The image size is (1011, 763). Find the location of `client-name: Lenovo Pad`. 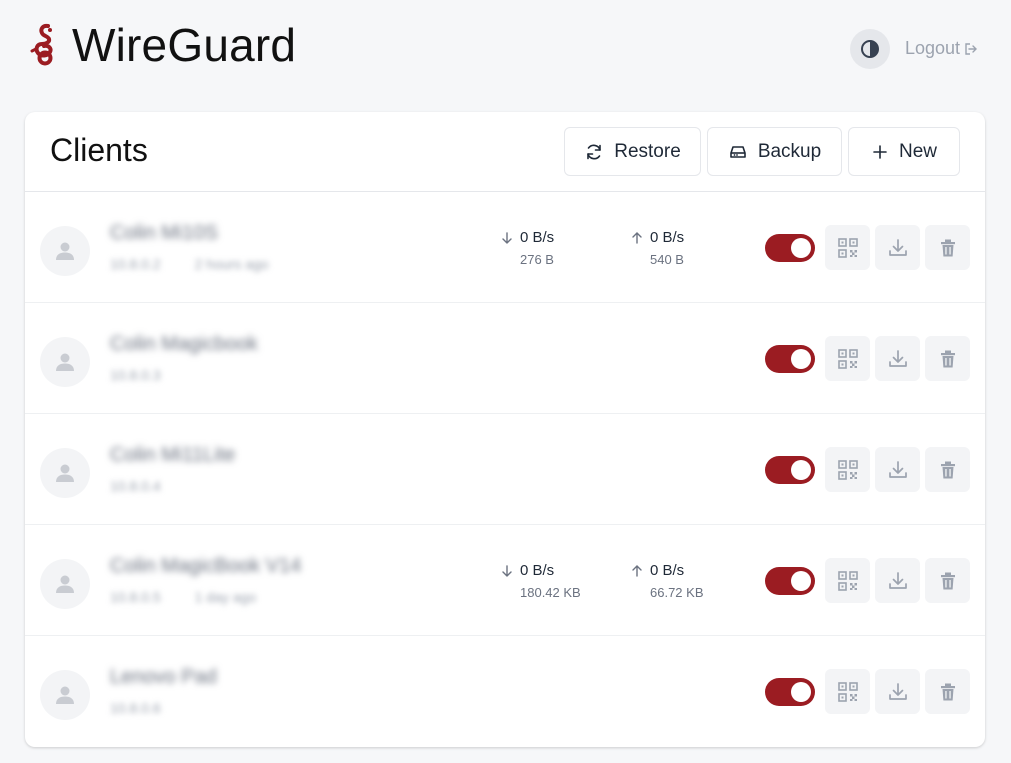

client-name: Lenovo Pad is located at coordinates (163, 677).